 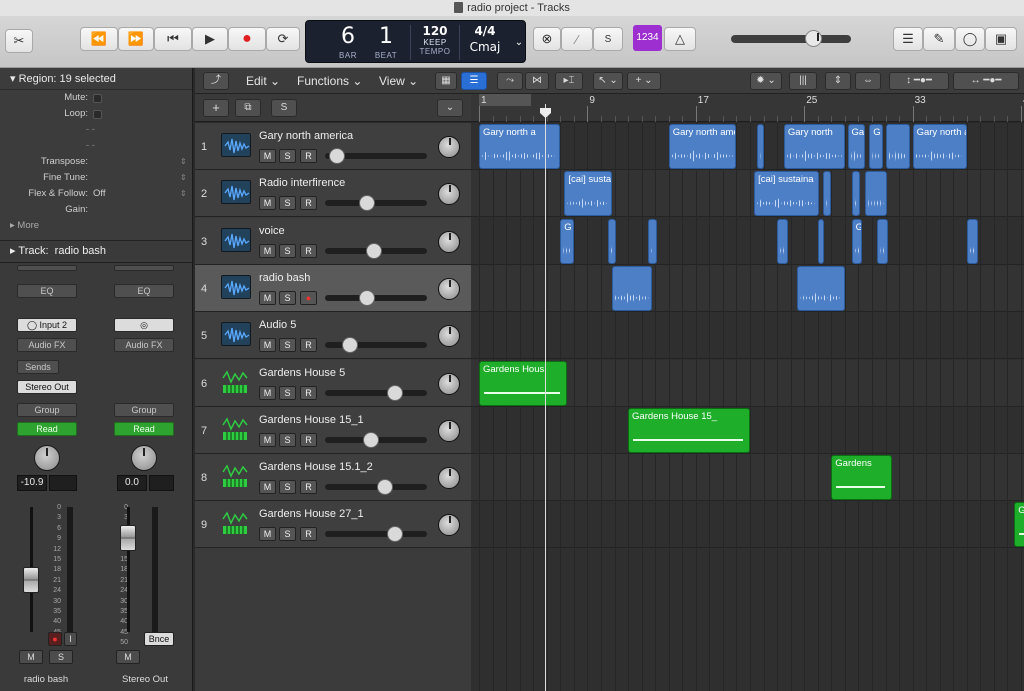 I want to click on bounce-button: Bnce, so click(x=159, y=639).